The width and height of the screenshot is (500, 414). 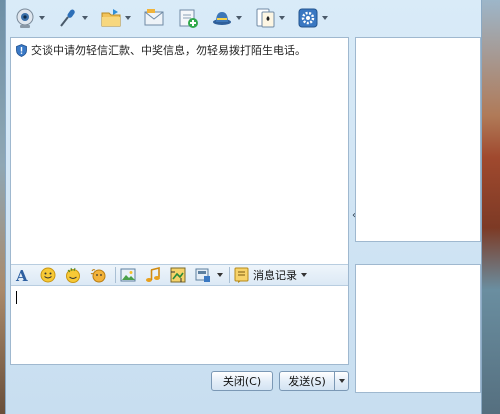 I want to click on send-button: 发送(S), so click(x=307, y=381).